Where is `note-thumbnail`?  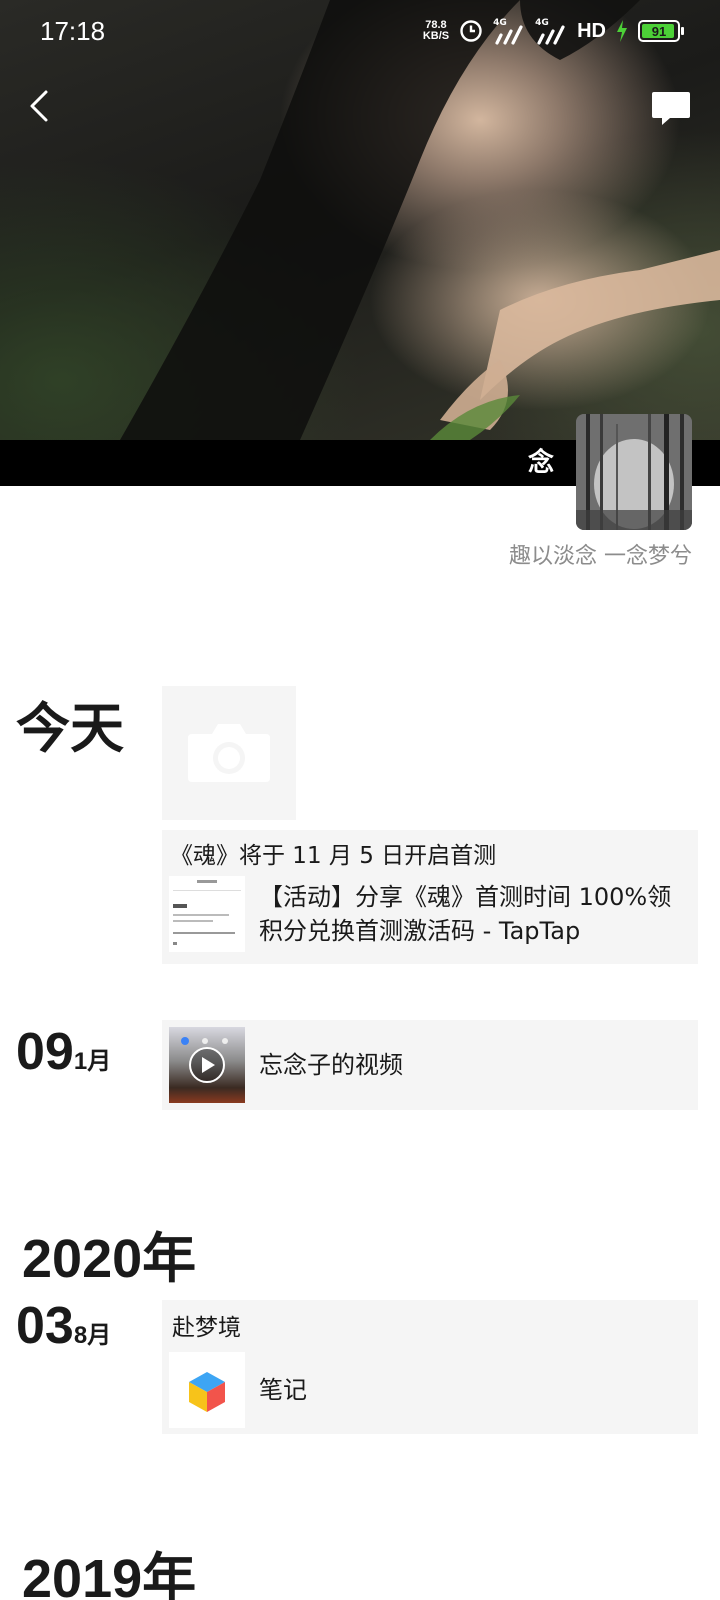 note-thumbnail is located at coordinates (207, 1390).